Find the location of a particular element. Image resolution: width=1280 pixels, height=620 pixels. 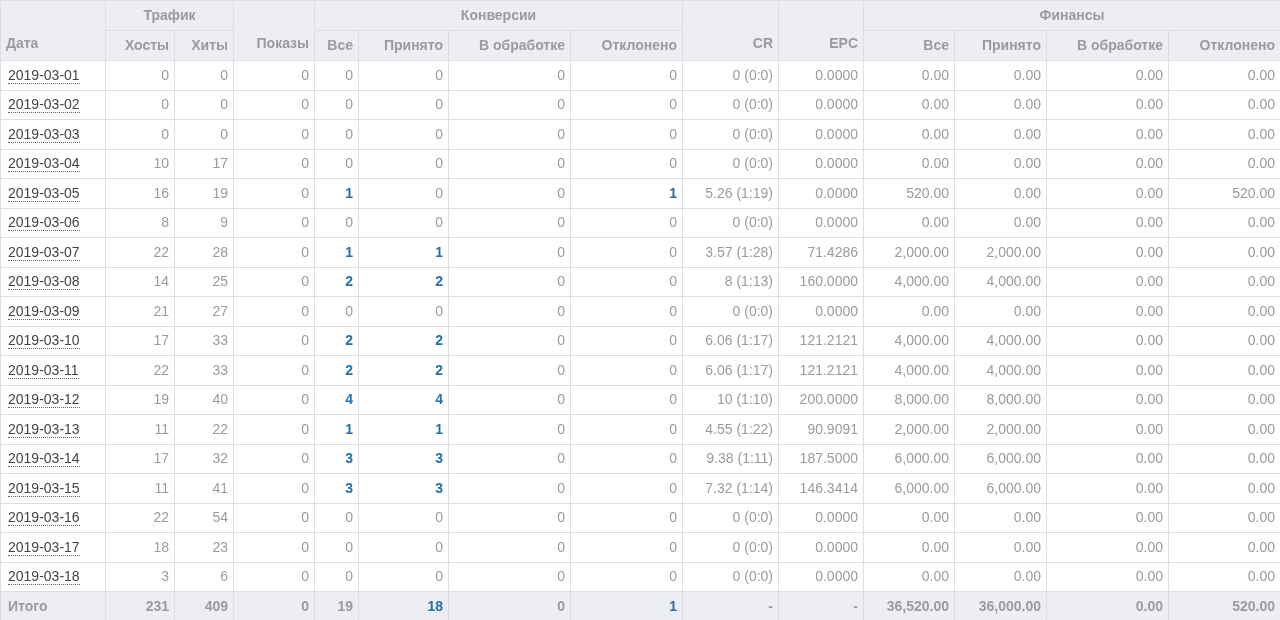

table-cell: 19 is located at coordinates (140, 400).